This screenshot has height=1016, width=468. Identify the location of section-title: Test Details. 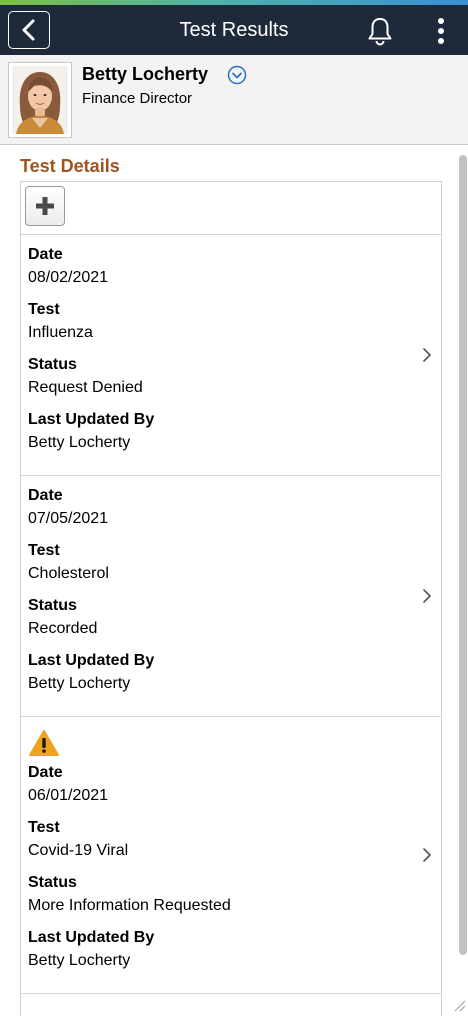
(70, 166).